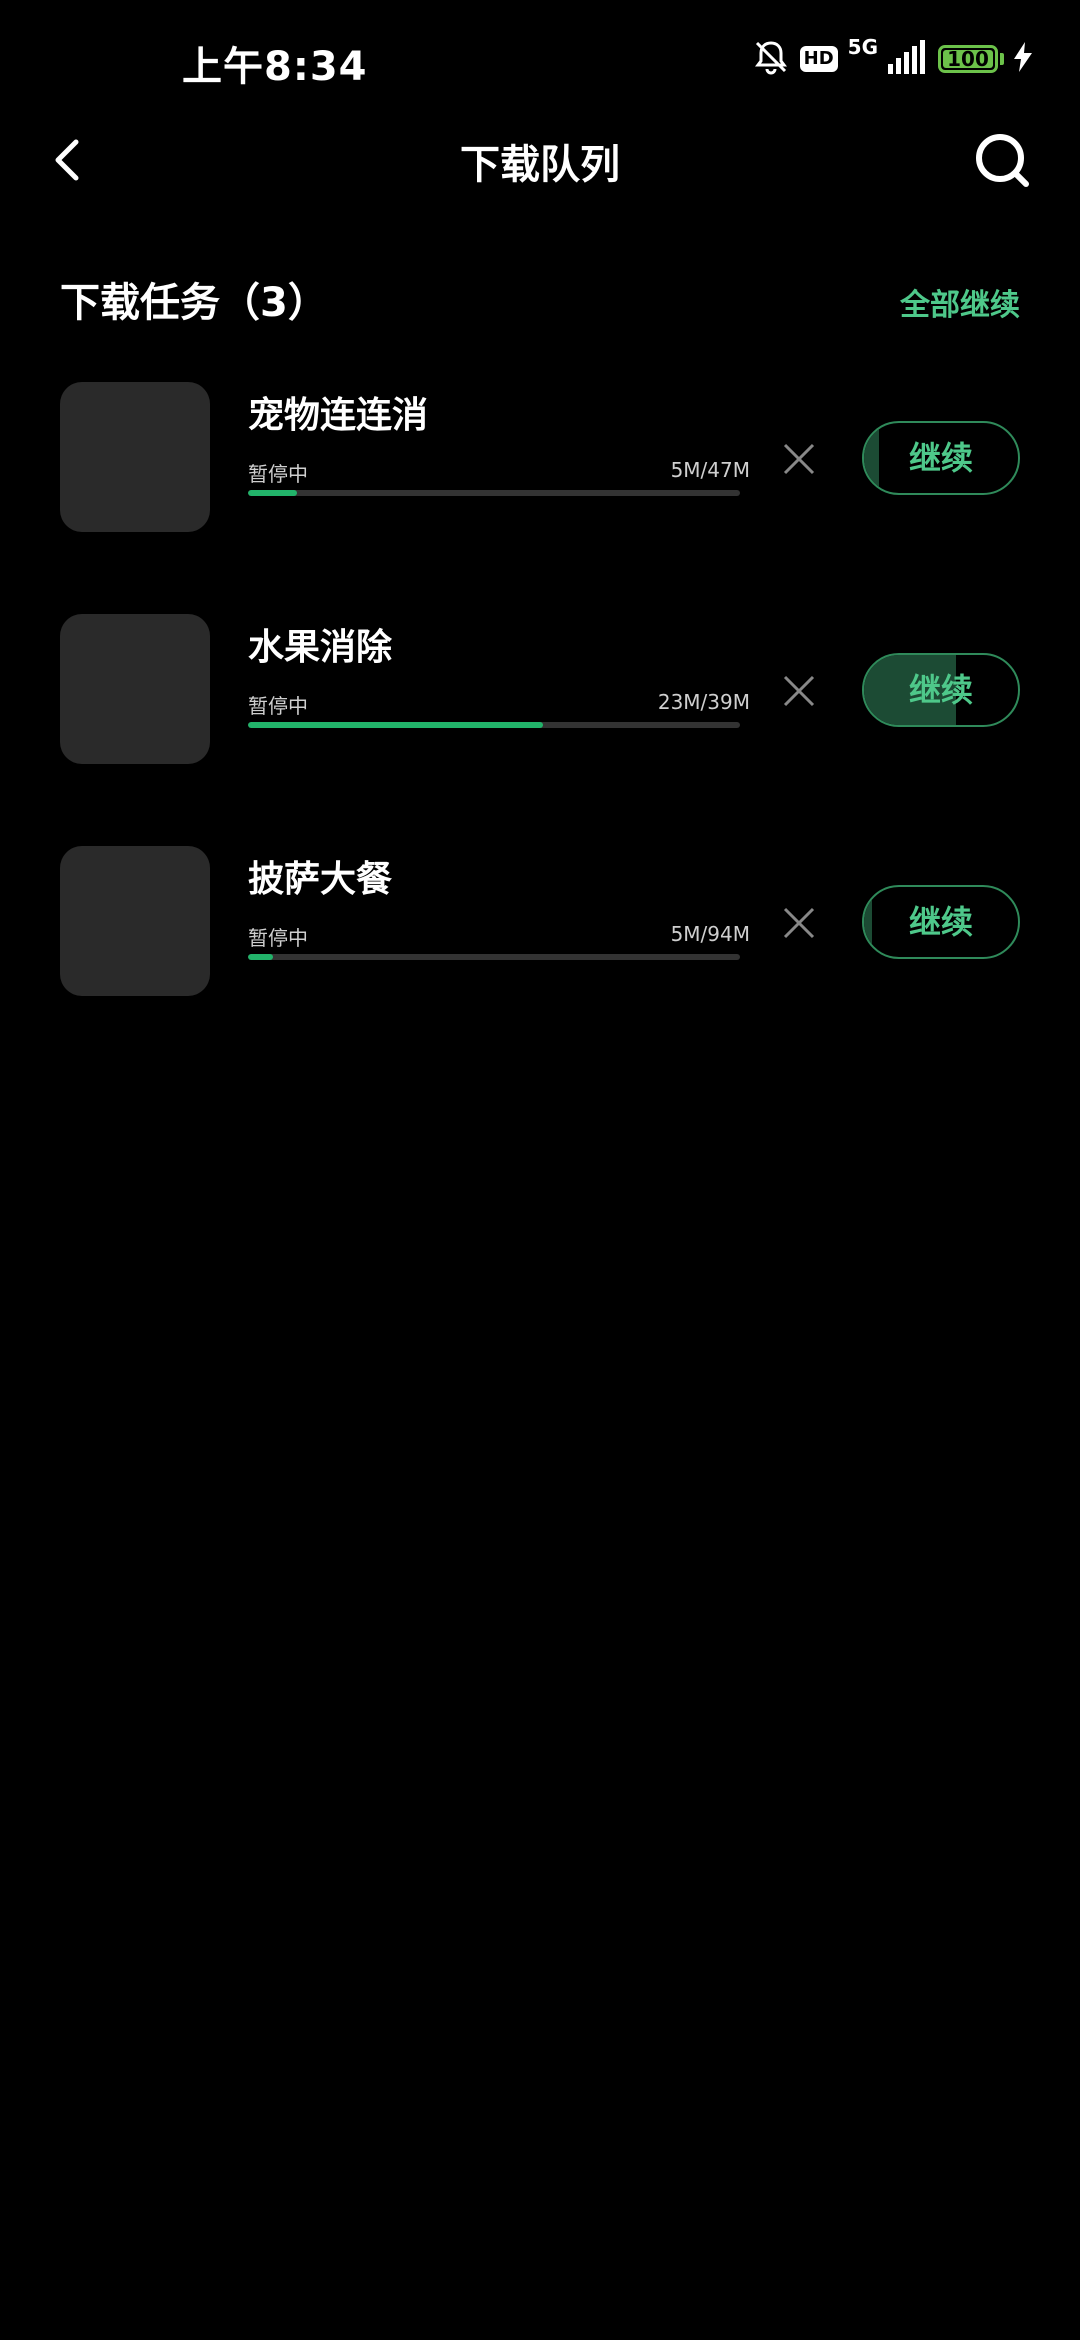 Image resolution: width=1080 pixels, height=2340 pixels. What do you see at coordinates (540, 60) in the screenshot?
I see `status-bar: 上午8:34 HD 5G 100` at bounding box center [540, 60].